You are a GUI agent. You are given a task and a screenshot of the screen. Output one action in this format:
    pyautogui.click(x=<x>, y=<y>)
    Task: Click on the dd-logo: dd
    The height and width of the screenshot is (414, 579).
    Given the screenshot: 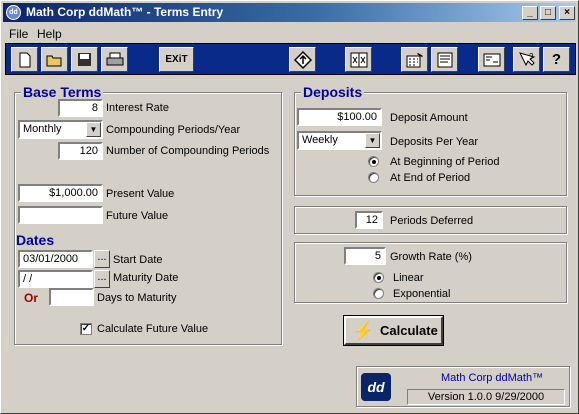 What is the action you would take?
    pyautogui.click(x=376, y=387)
    